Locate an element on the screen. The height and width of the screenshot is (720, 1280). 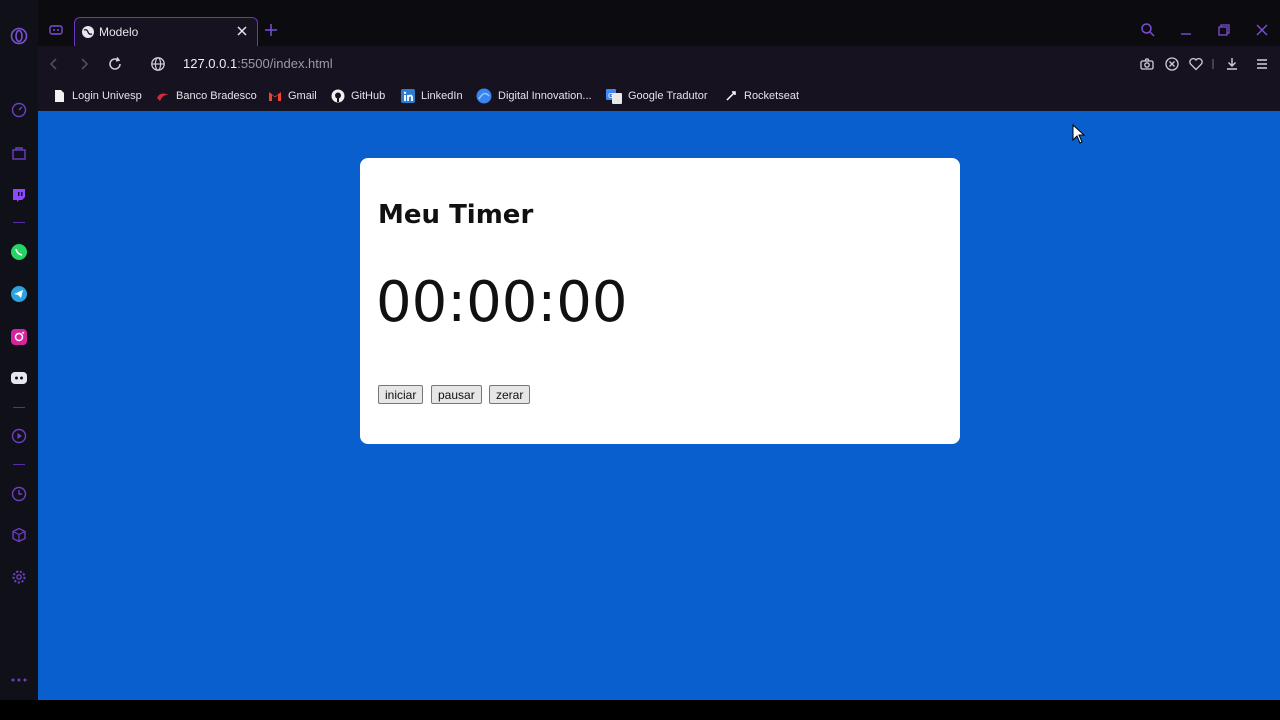
pause-button: pausar is located at coordinates (456, 394).